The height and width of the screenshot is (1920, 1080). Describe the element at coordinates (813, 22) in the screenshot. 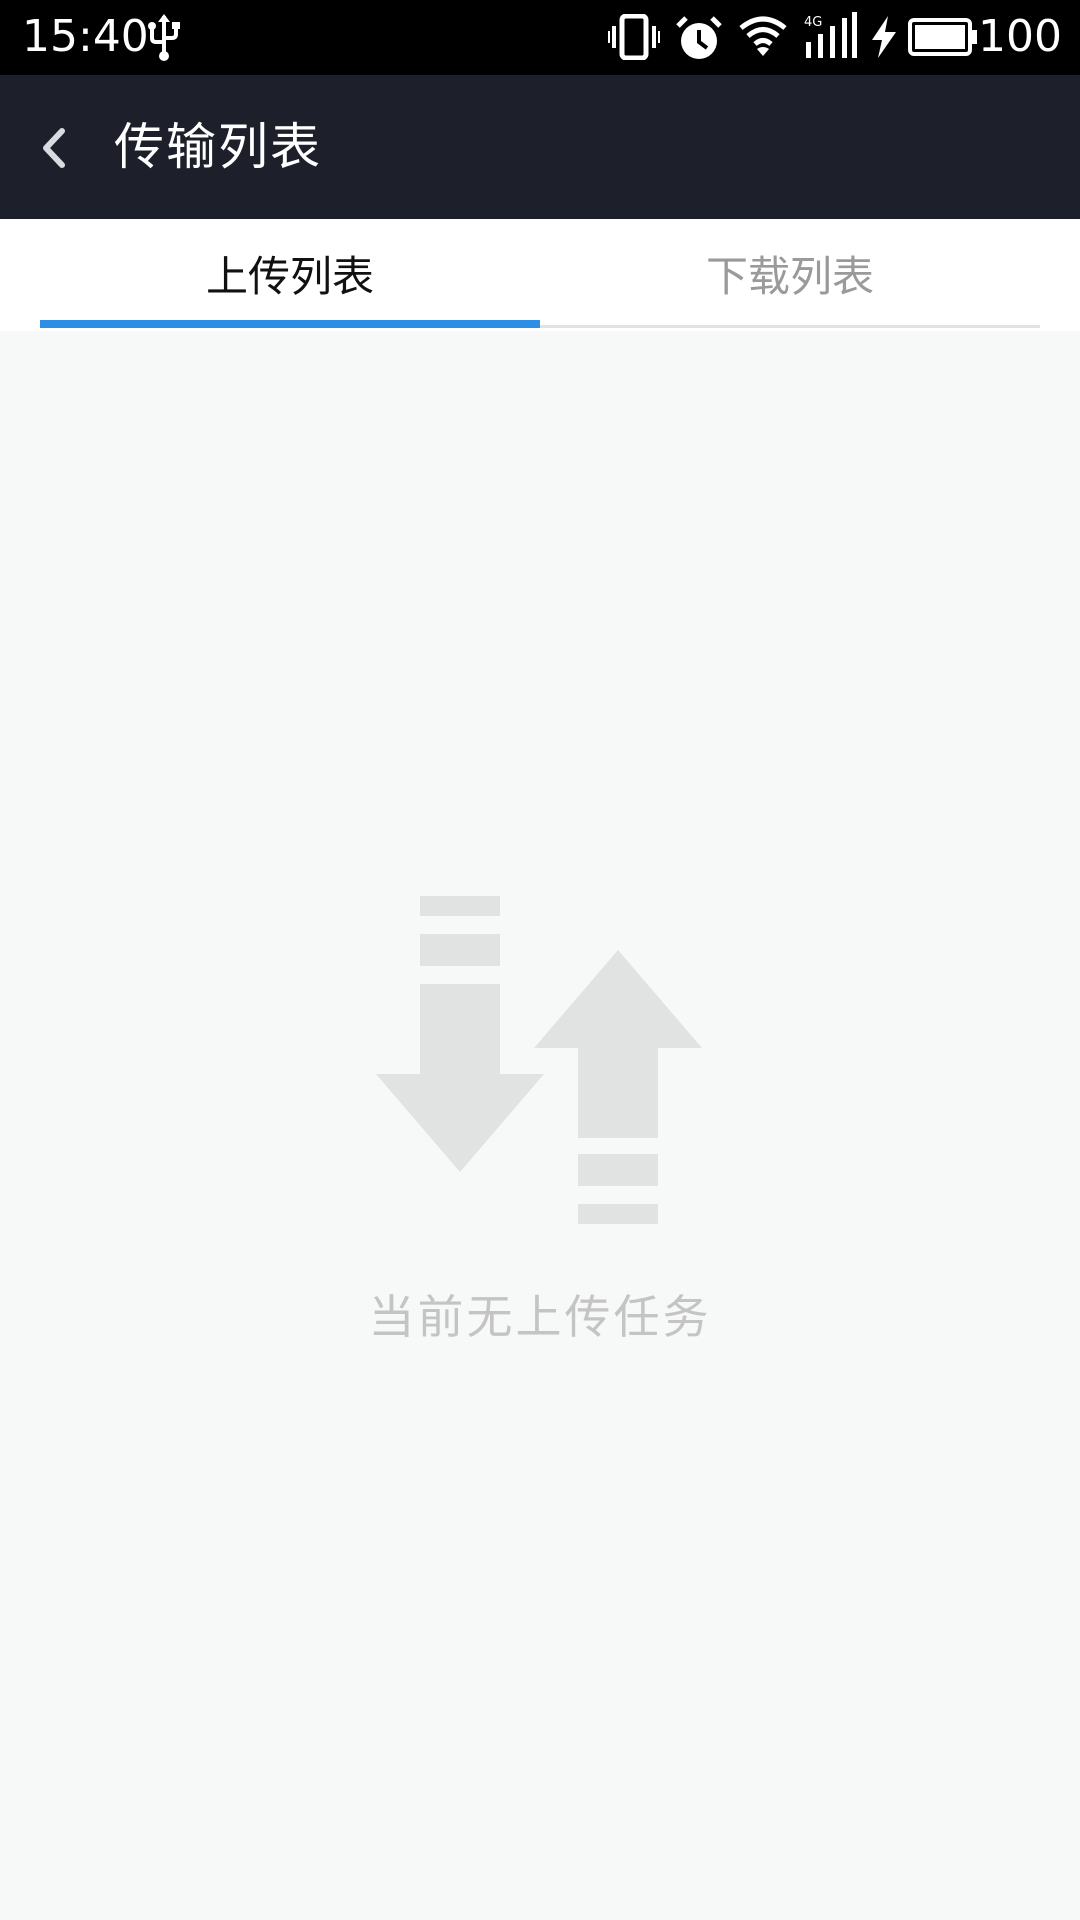

I see `svg-text: 4G` at that location.